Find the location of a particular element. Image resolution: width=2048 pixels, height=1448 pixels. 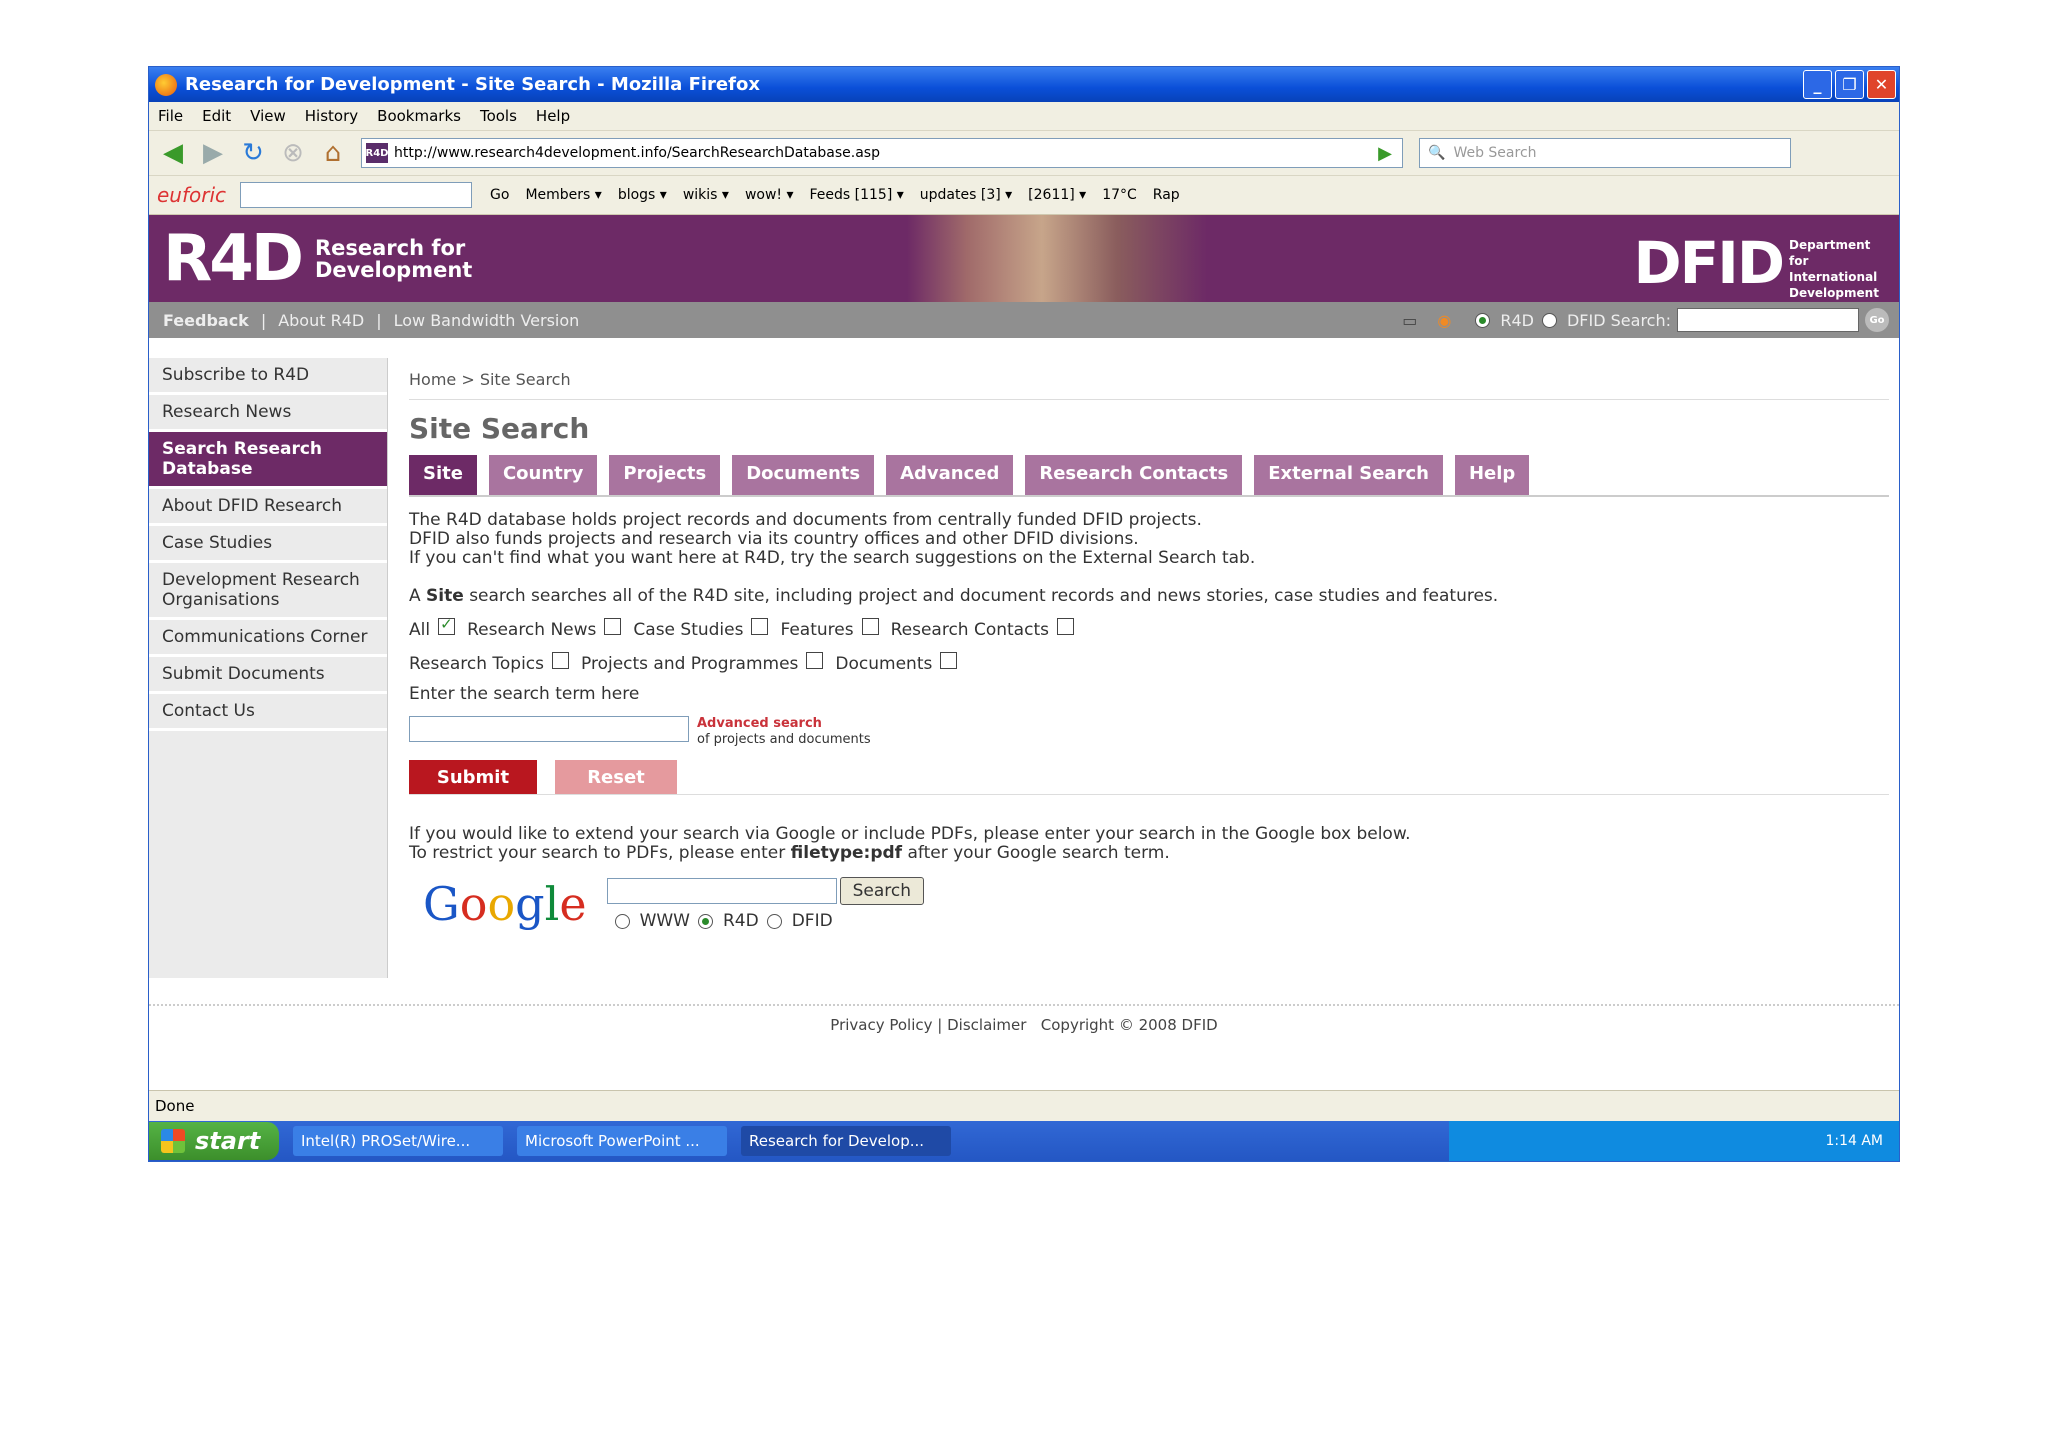

feedback-link: Feedback is located at coordinates (206, 320).